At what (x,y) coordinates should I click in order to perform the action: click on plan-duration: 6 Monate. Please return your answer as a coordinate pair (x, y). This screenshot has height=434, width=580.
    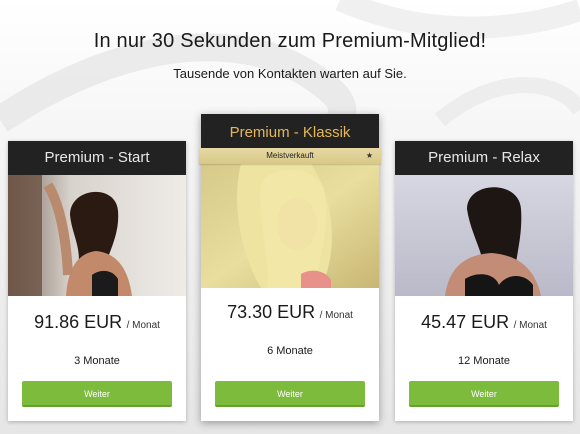
    Looking at the image, I should click on (290, 351).